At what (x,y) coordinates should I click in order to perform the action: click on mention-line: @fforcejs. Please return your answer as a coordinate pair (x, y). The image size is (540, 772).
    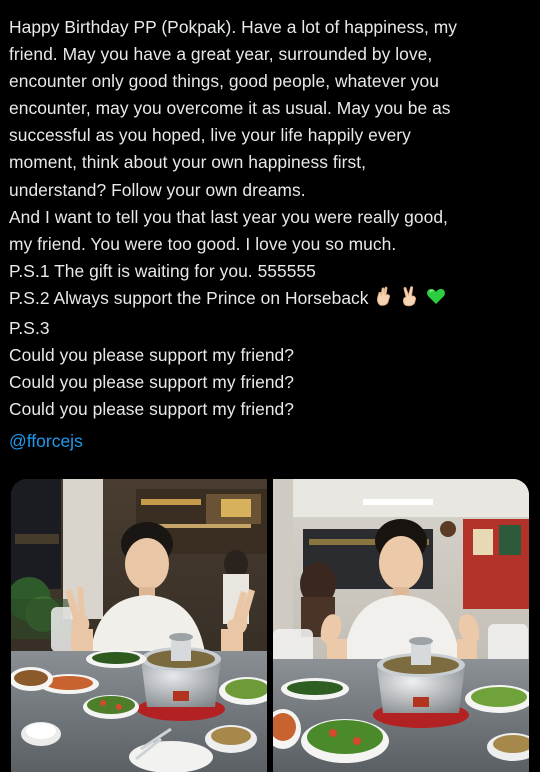
    Looking at the image, I should click on (270, 441).